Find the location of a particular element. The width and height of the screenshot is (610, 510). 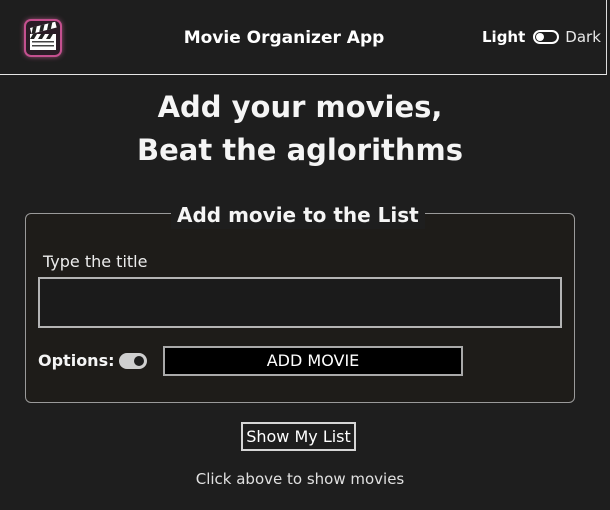

app-header: Movie Organizer App Light Dark is located at coordinates (303, 37).